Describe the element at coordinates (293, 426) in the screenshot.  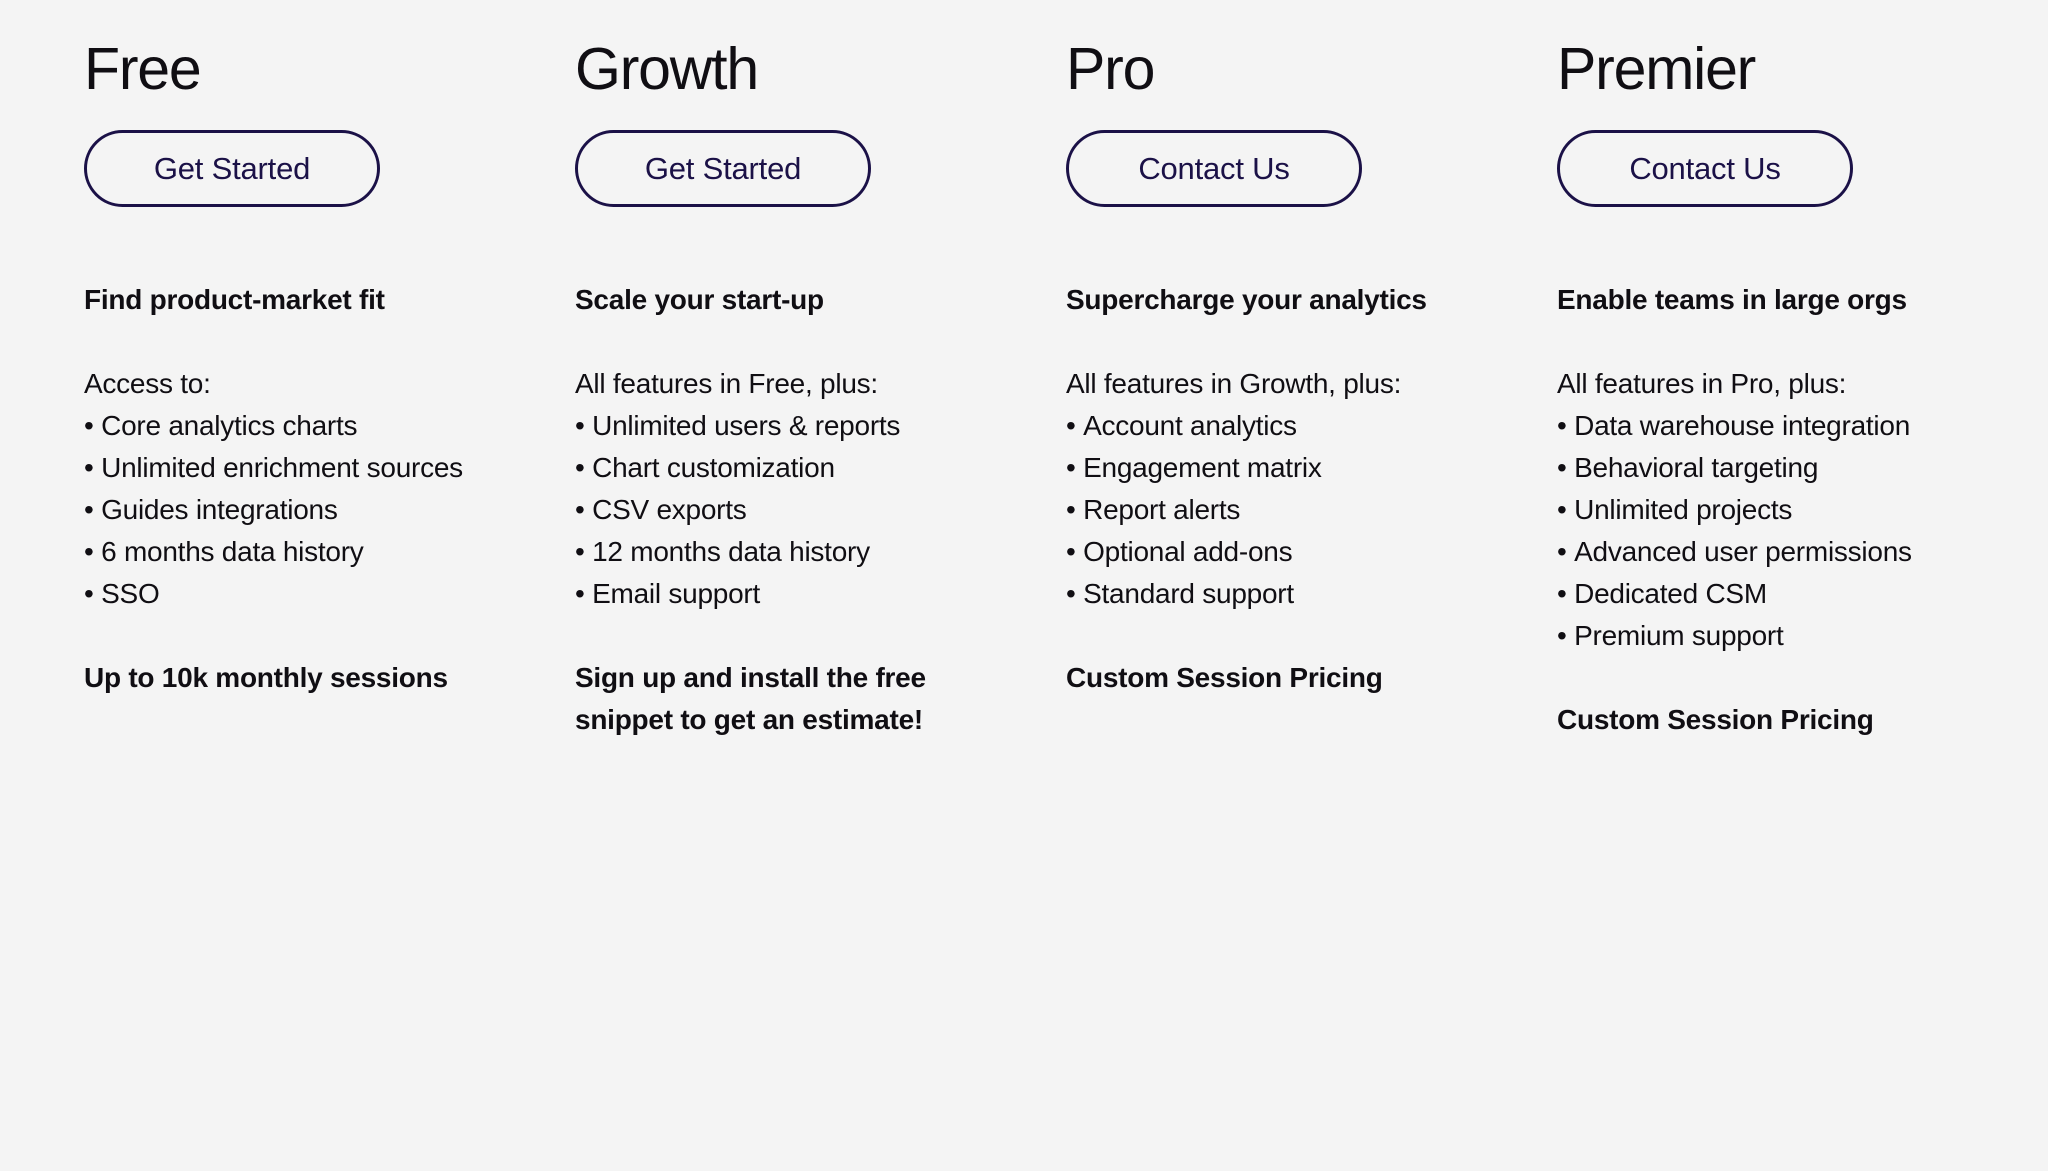
I see `list-item: Core analytics charts` at that location.